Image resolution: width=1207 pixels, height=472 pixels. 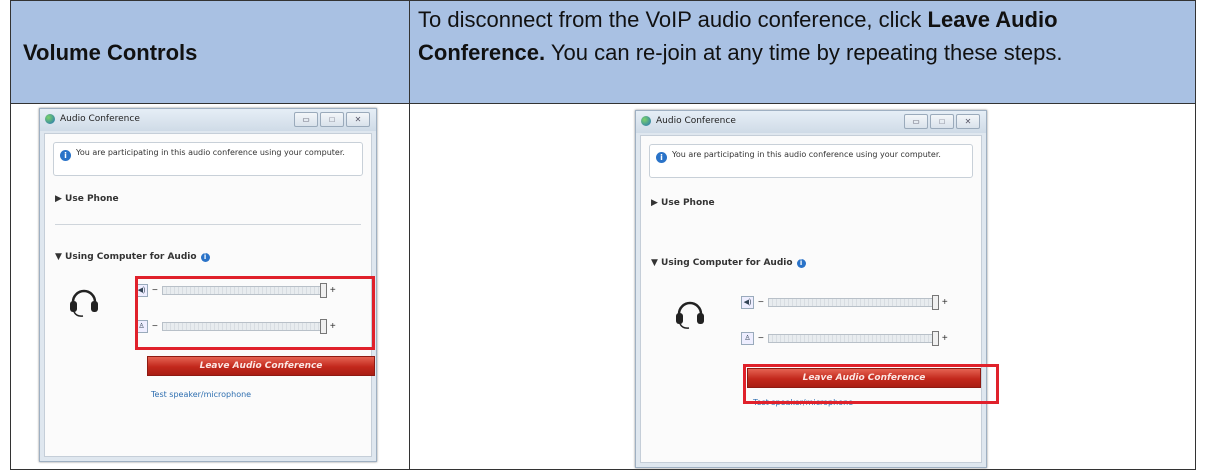 What do you see at coordinates (761, 302) in the screenshot?
I see `speaker-minus: −` at bounding box center [761, 302].